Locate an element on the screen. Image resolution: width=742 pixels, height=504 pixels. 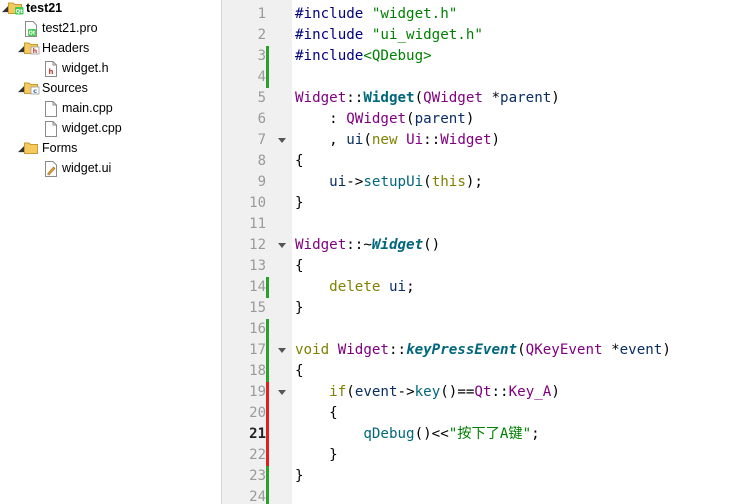
line-number: 15 is located at coordinates (257, 308).